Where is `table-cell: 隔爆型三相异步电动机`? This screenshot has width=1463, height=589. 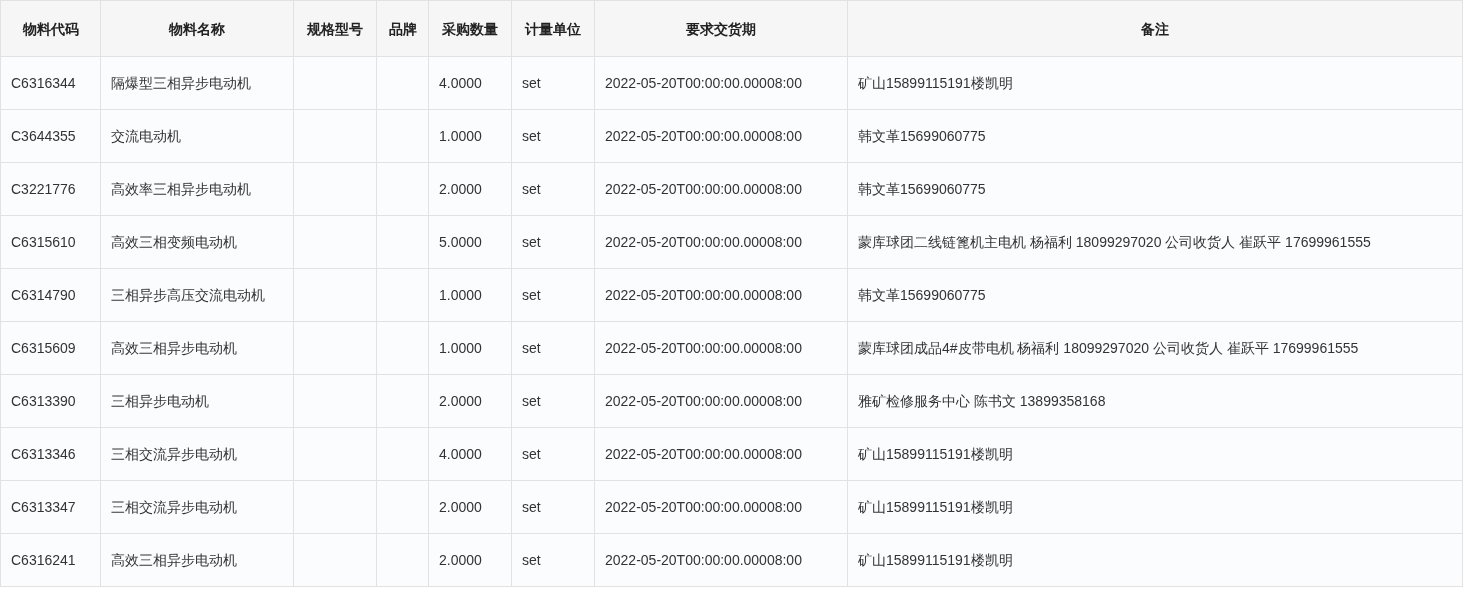 table-cell: 隔爆型三相异步电动机 is located at coordinates (181, 83).